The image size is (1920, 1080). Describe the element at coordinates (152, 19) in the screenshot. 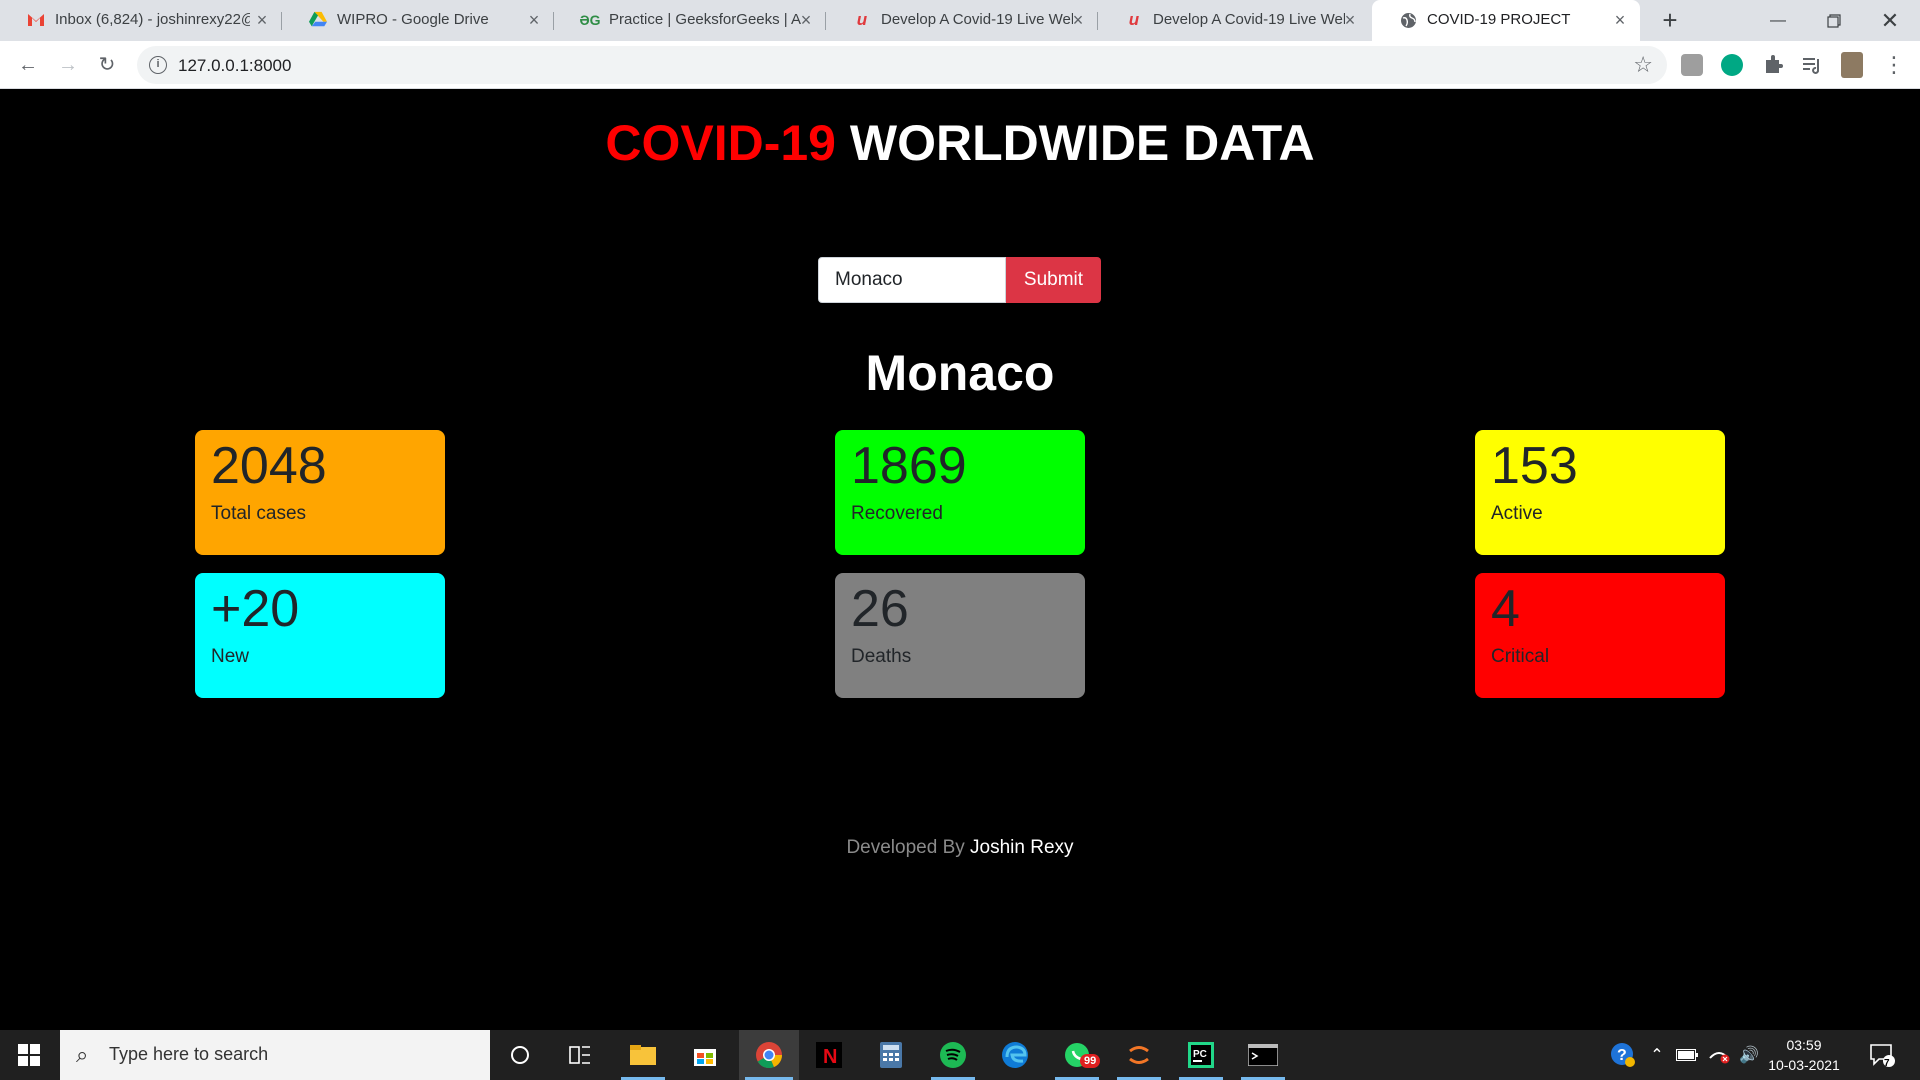

I see `tab-title: Inbox (6,824) - joshinrexy22@` at that location.